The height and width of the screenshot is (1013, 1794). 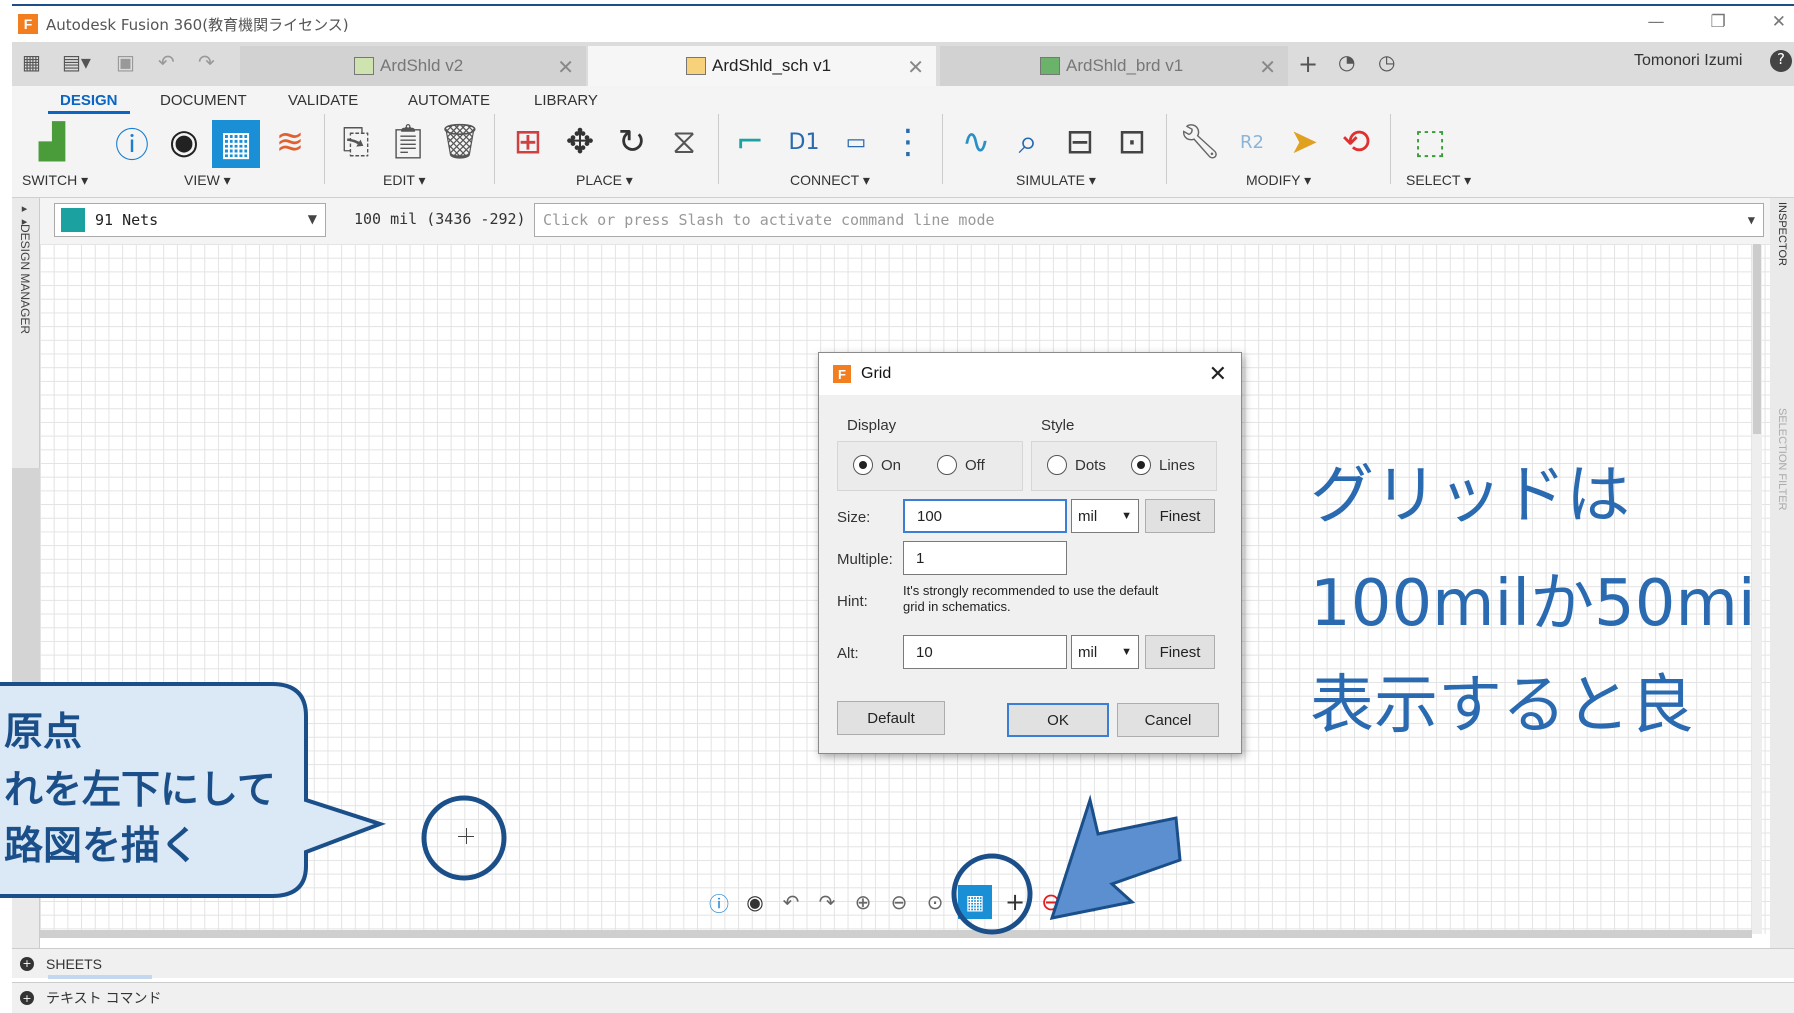 What do you see at coordinates (1656, 22) in the screenshot?
I see `minimize-button: —` at bounding box center [1656, 22].